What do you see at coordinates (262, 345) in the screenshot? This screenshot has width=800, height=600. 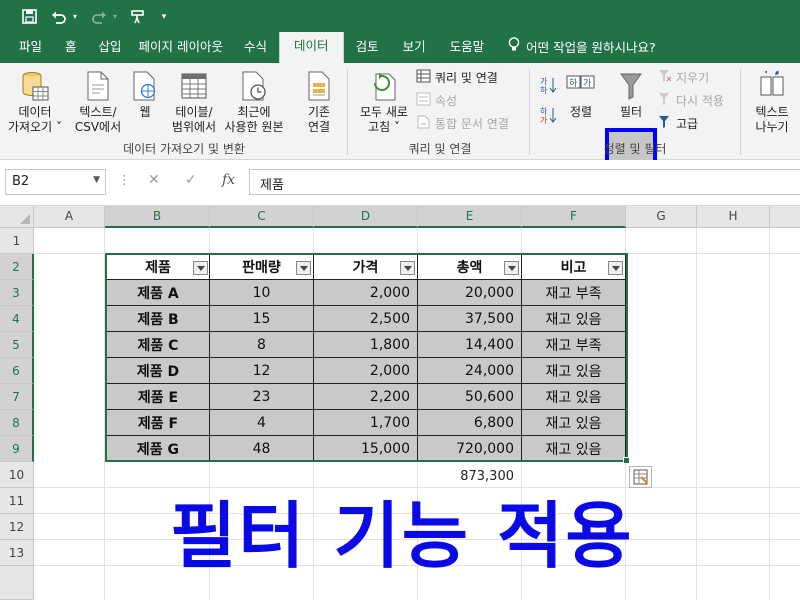 I see `table-cell: 8` at bounding box center [262, 345].